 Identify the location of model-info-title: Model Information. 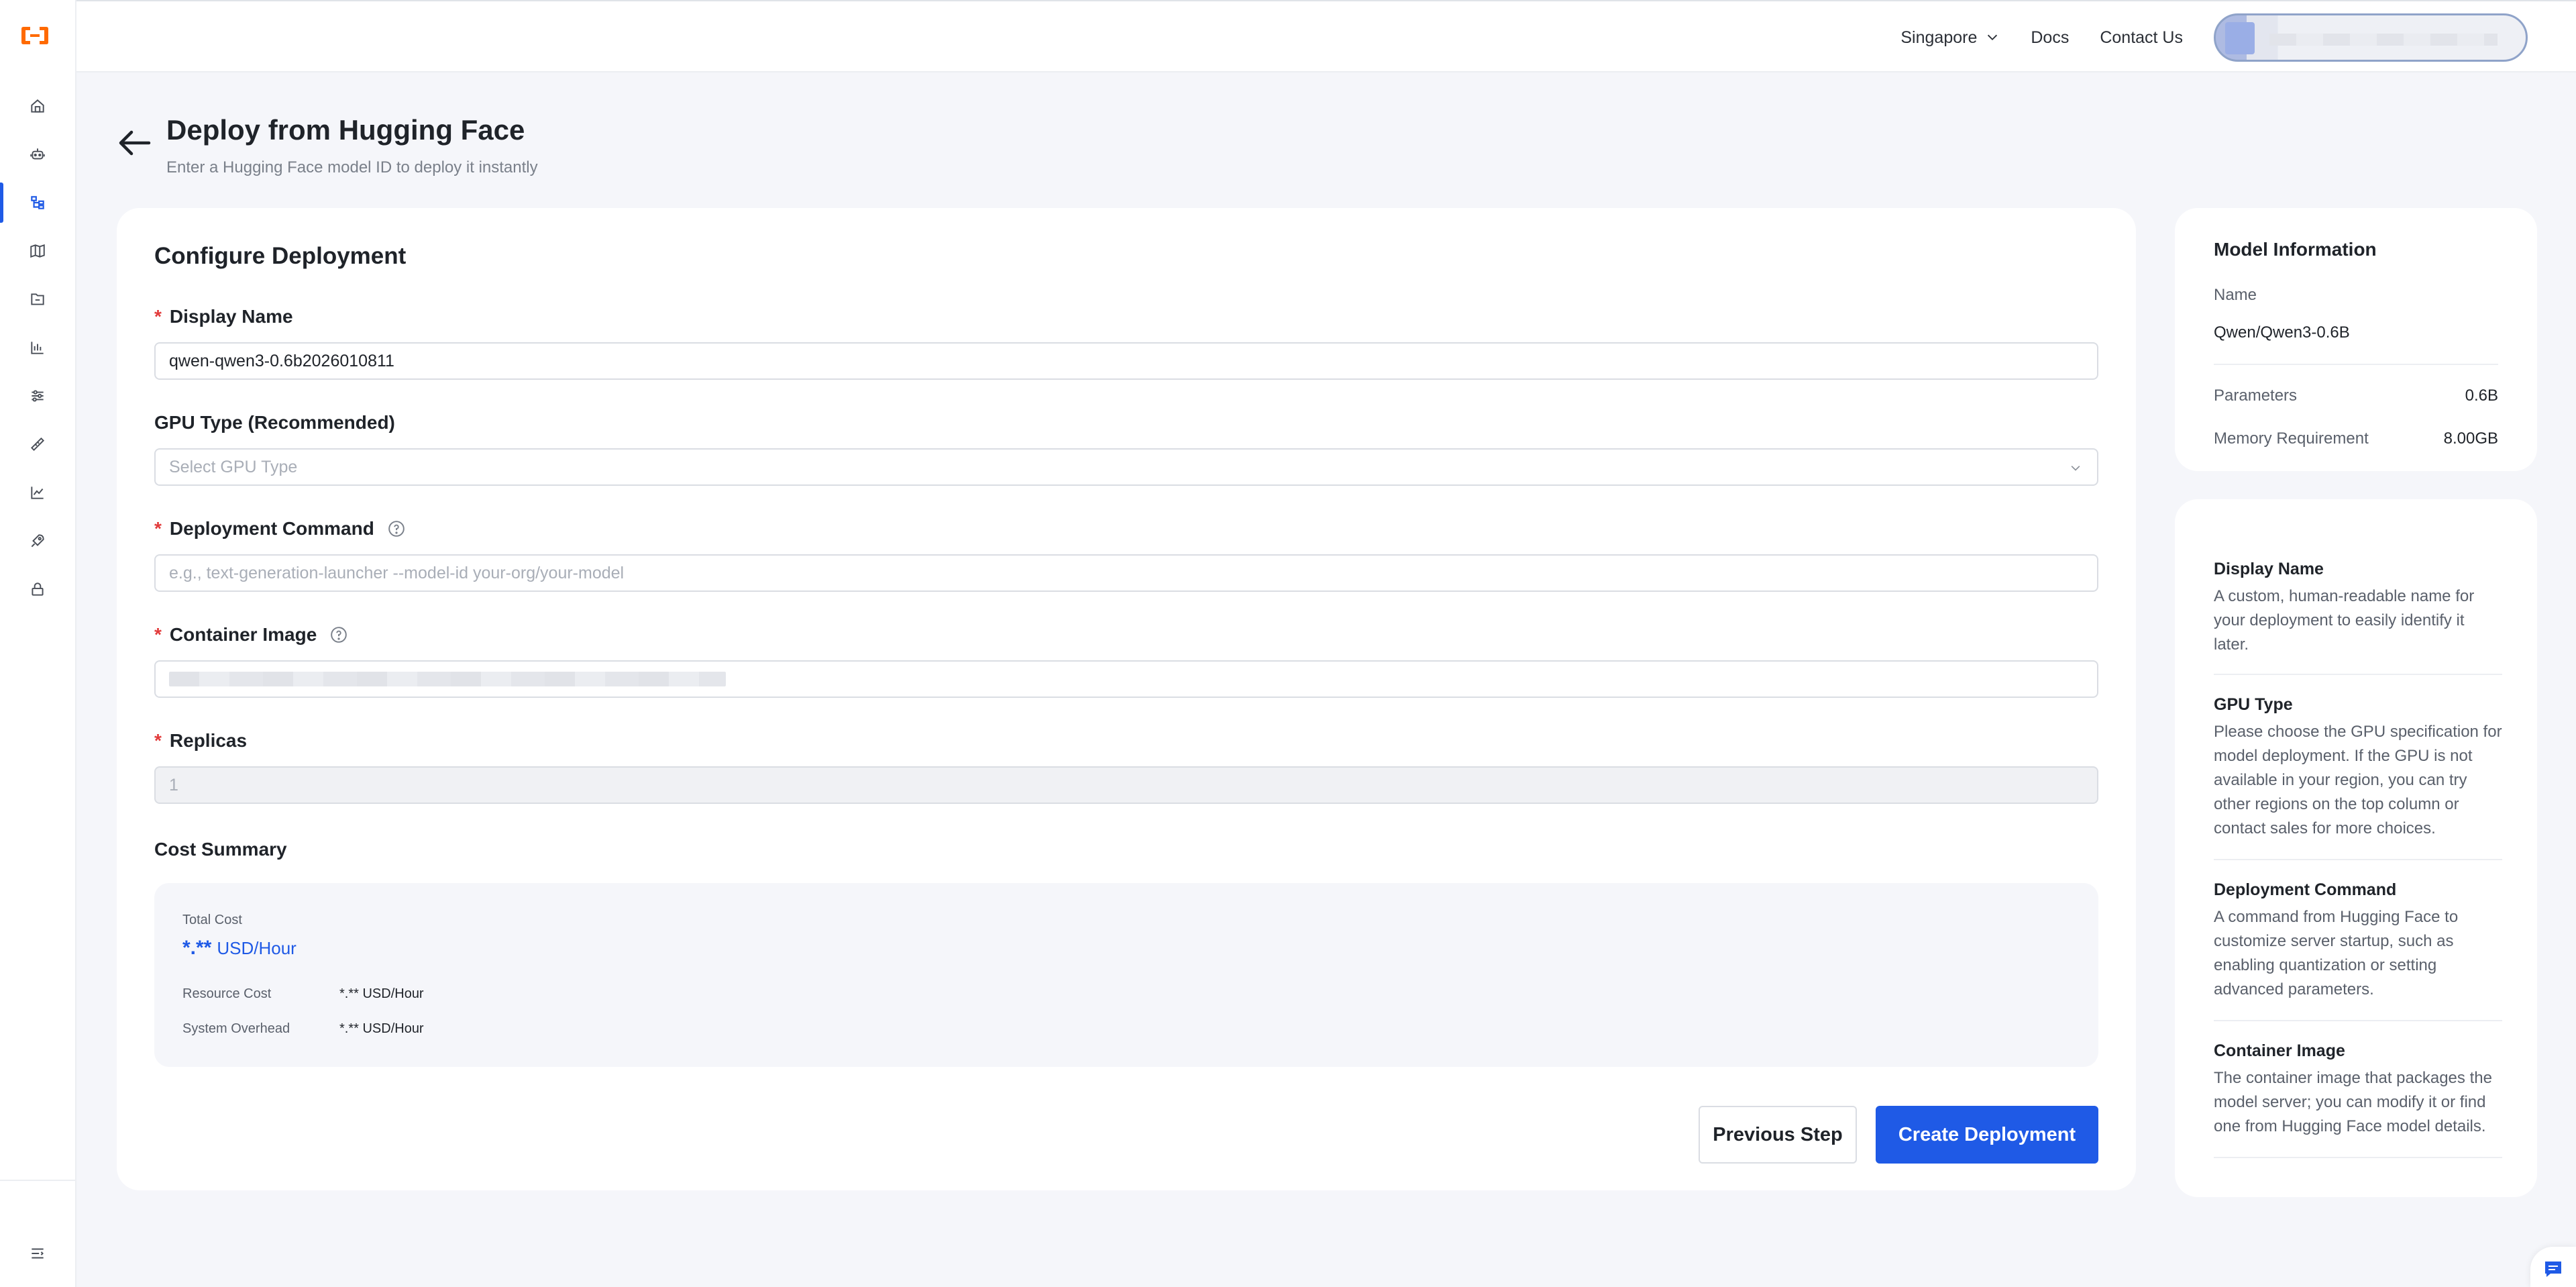
(2295, 249).